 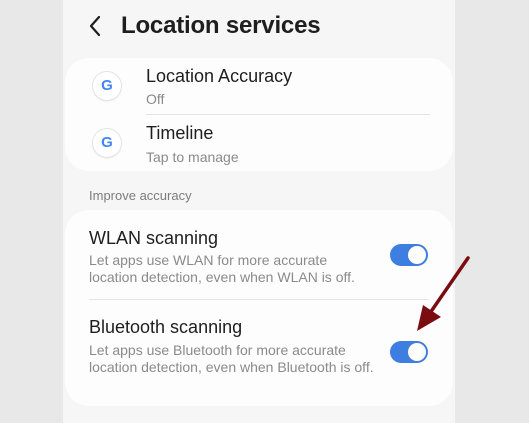 I want to click on back-arrow-icon, so click(x=96, y=26).